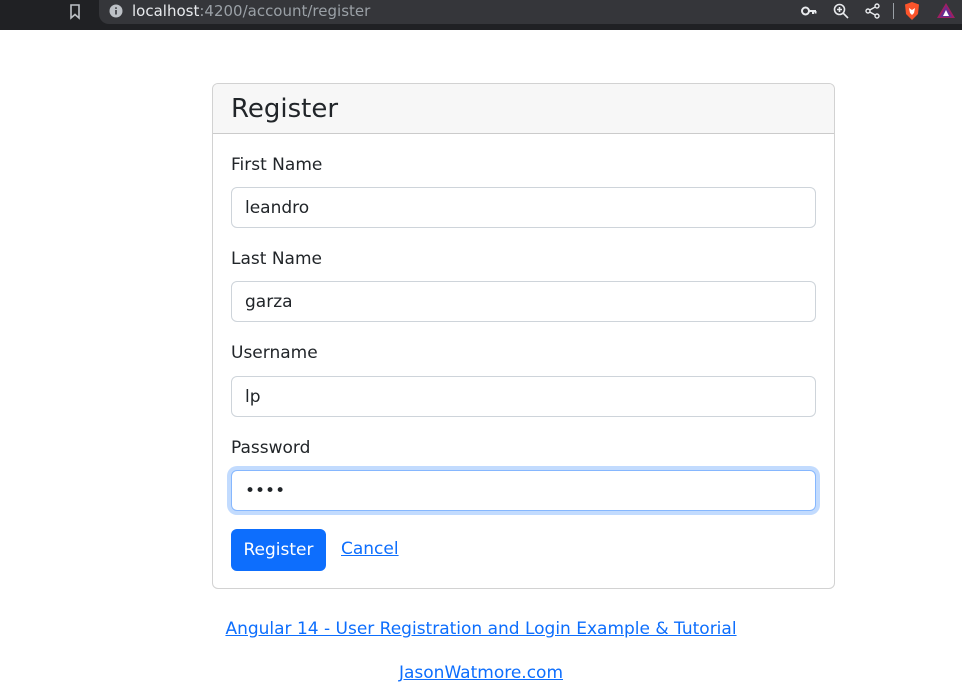  I want to click on share-icon, so click(873, 11).